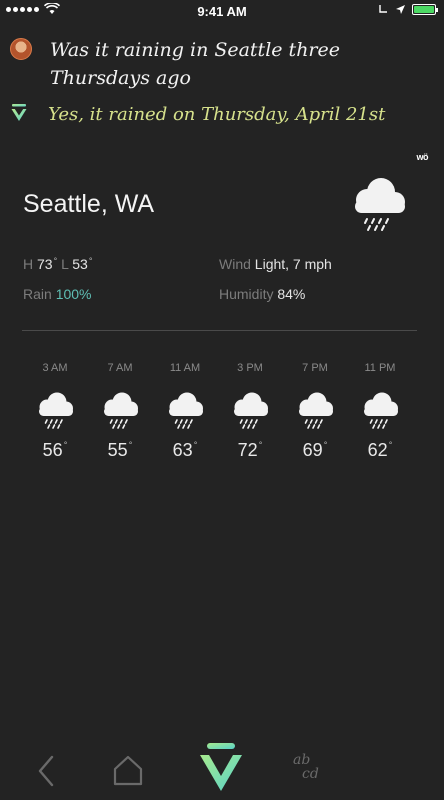  What do you see at coordinates (383, 9) in the screenshot?
I see `moon-icon` at bounding box center [383, 9].